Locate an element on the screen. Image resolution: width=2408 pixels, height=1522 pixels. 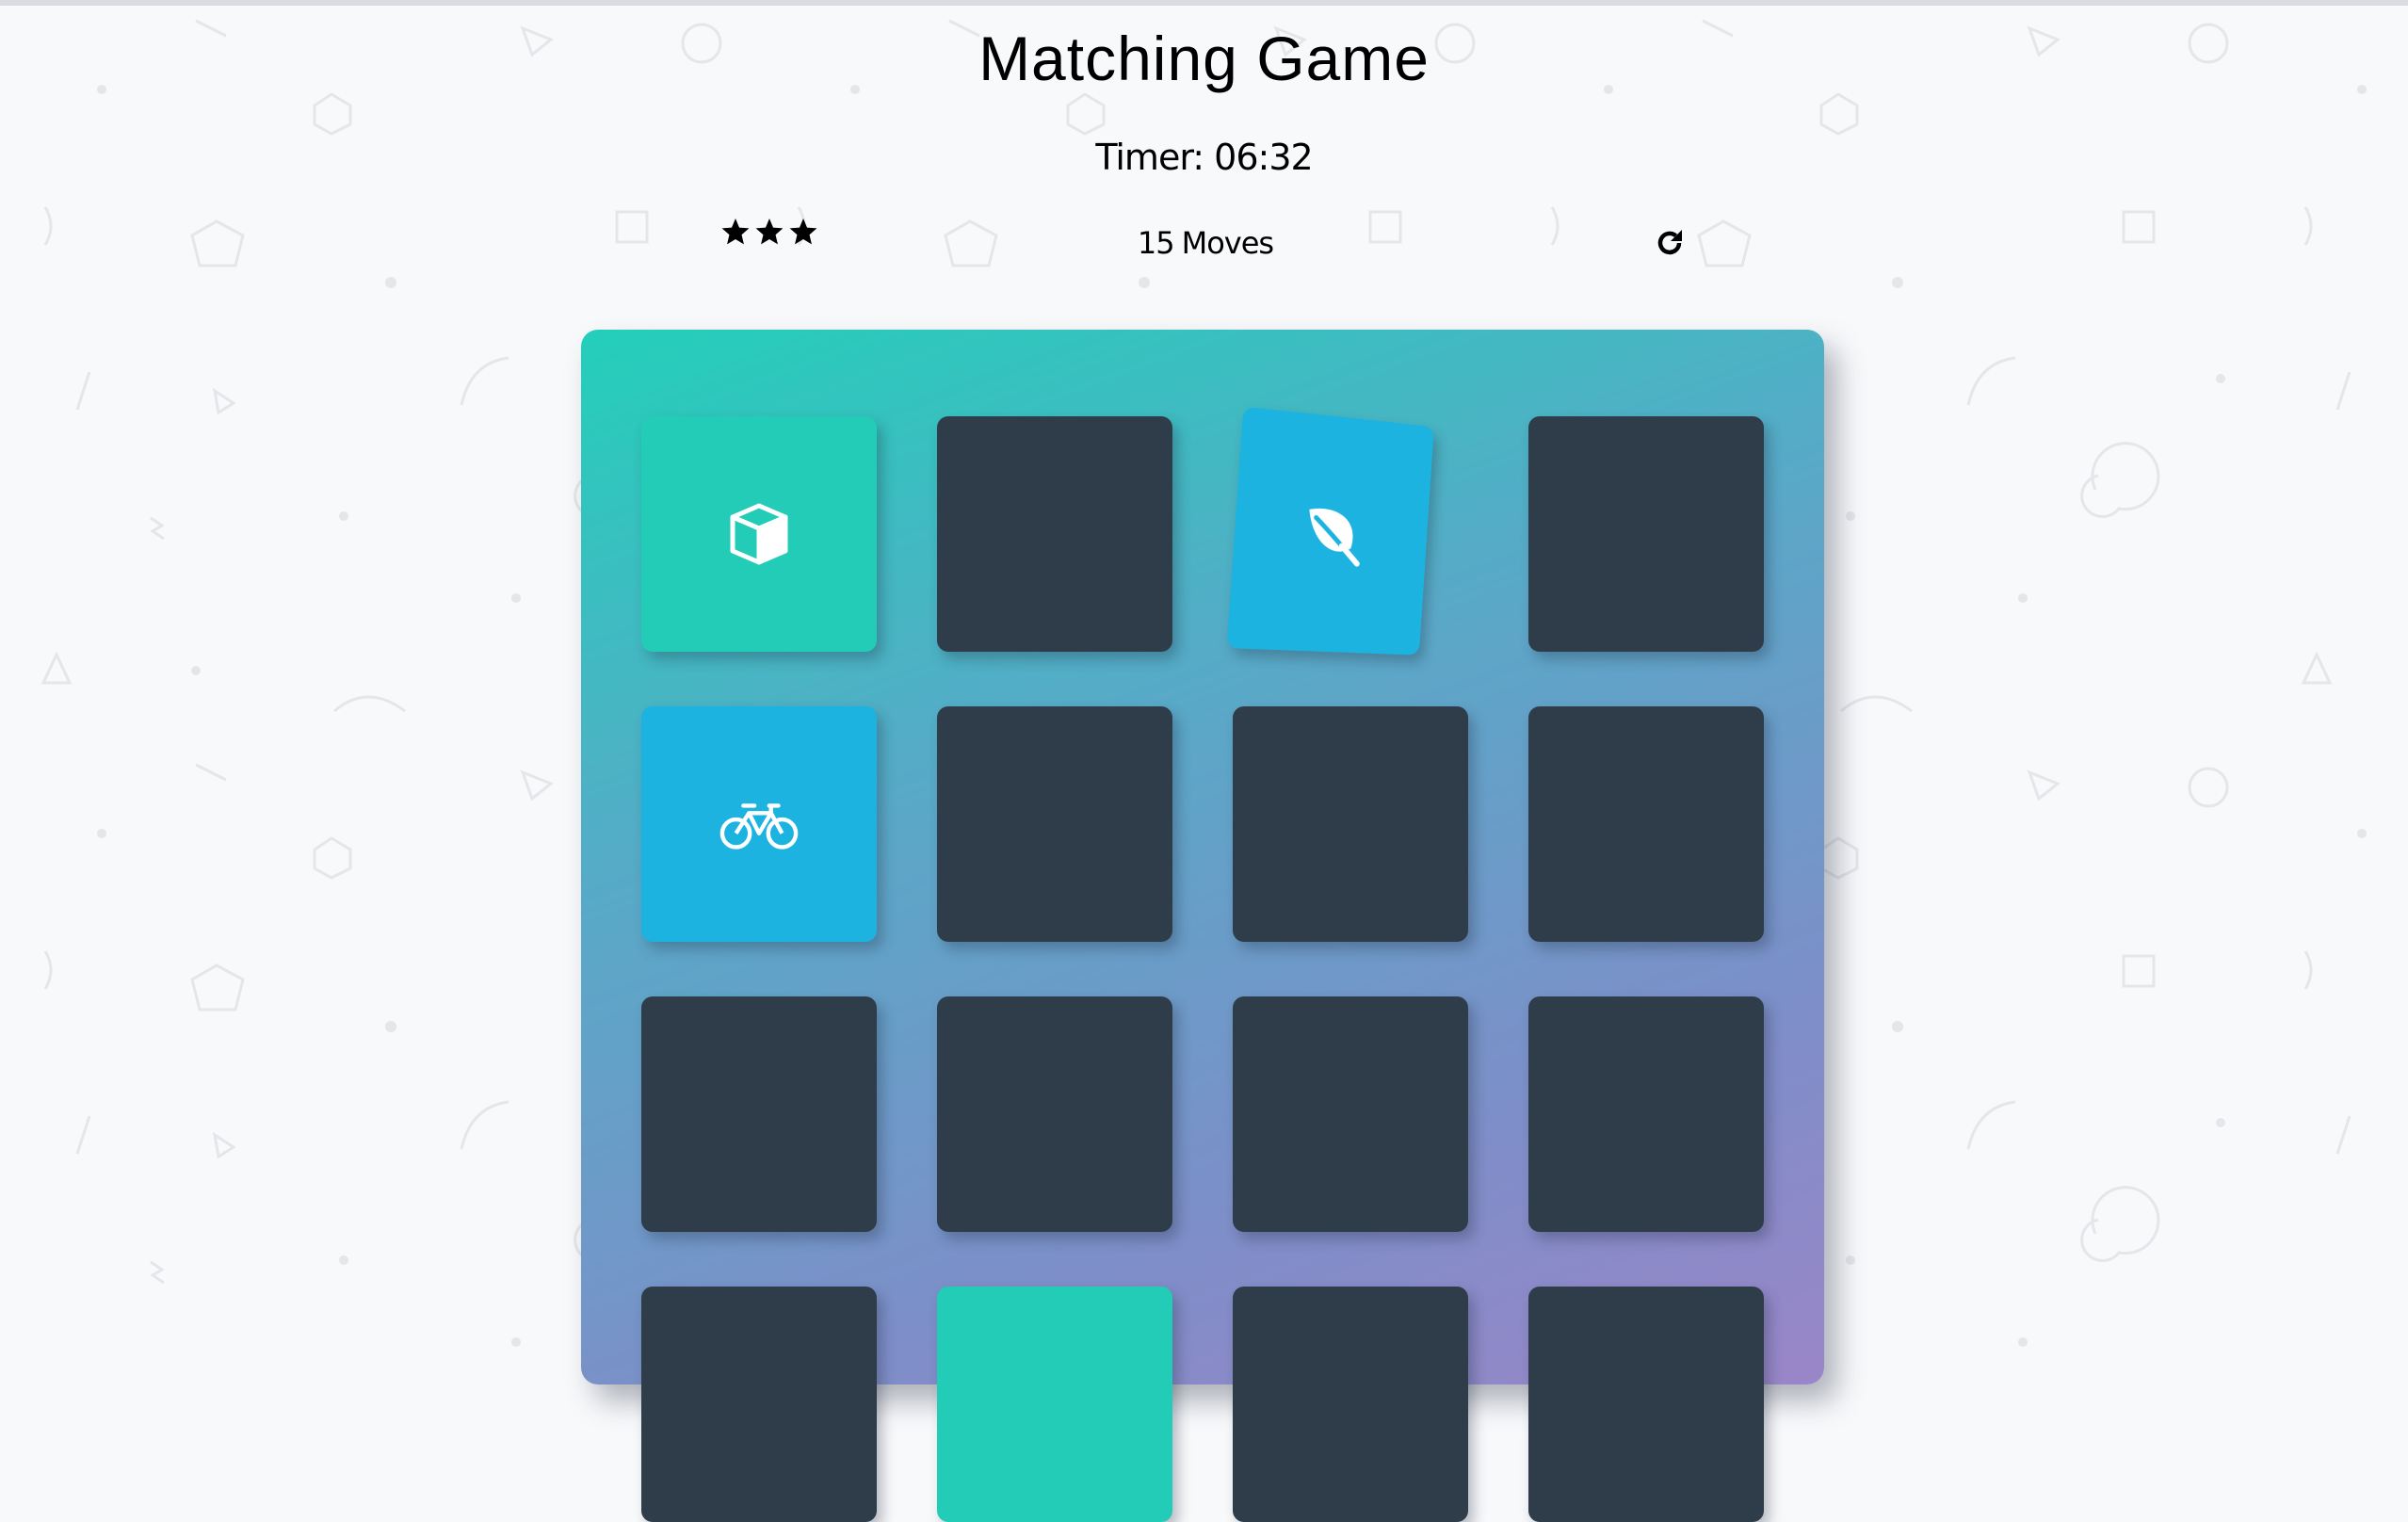
page-title: Matching Game is located at coordinates (1204, 58).